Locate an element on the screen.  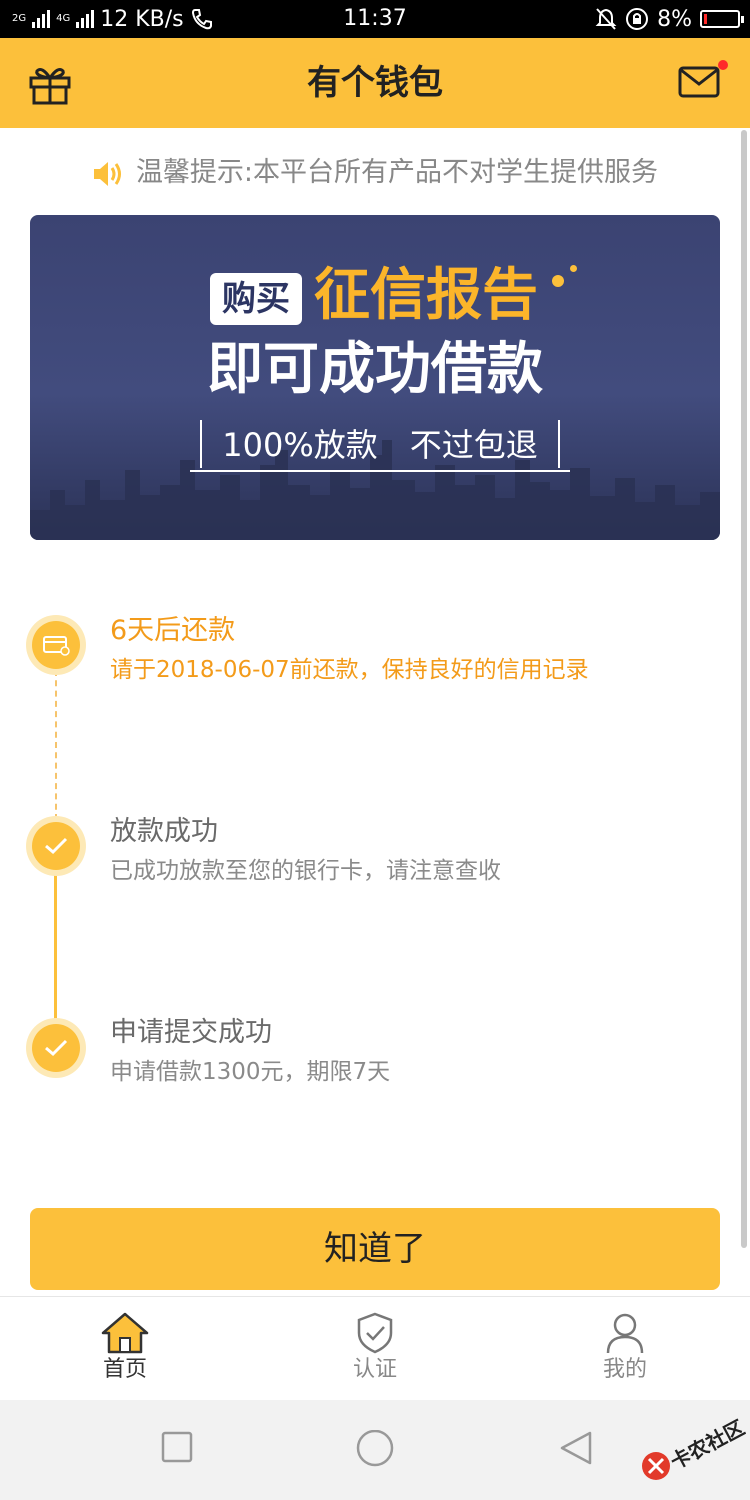
banner-guarantee: 100%放款 不过包退 is located at coordinates (380, 446).